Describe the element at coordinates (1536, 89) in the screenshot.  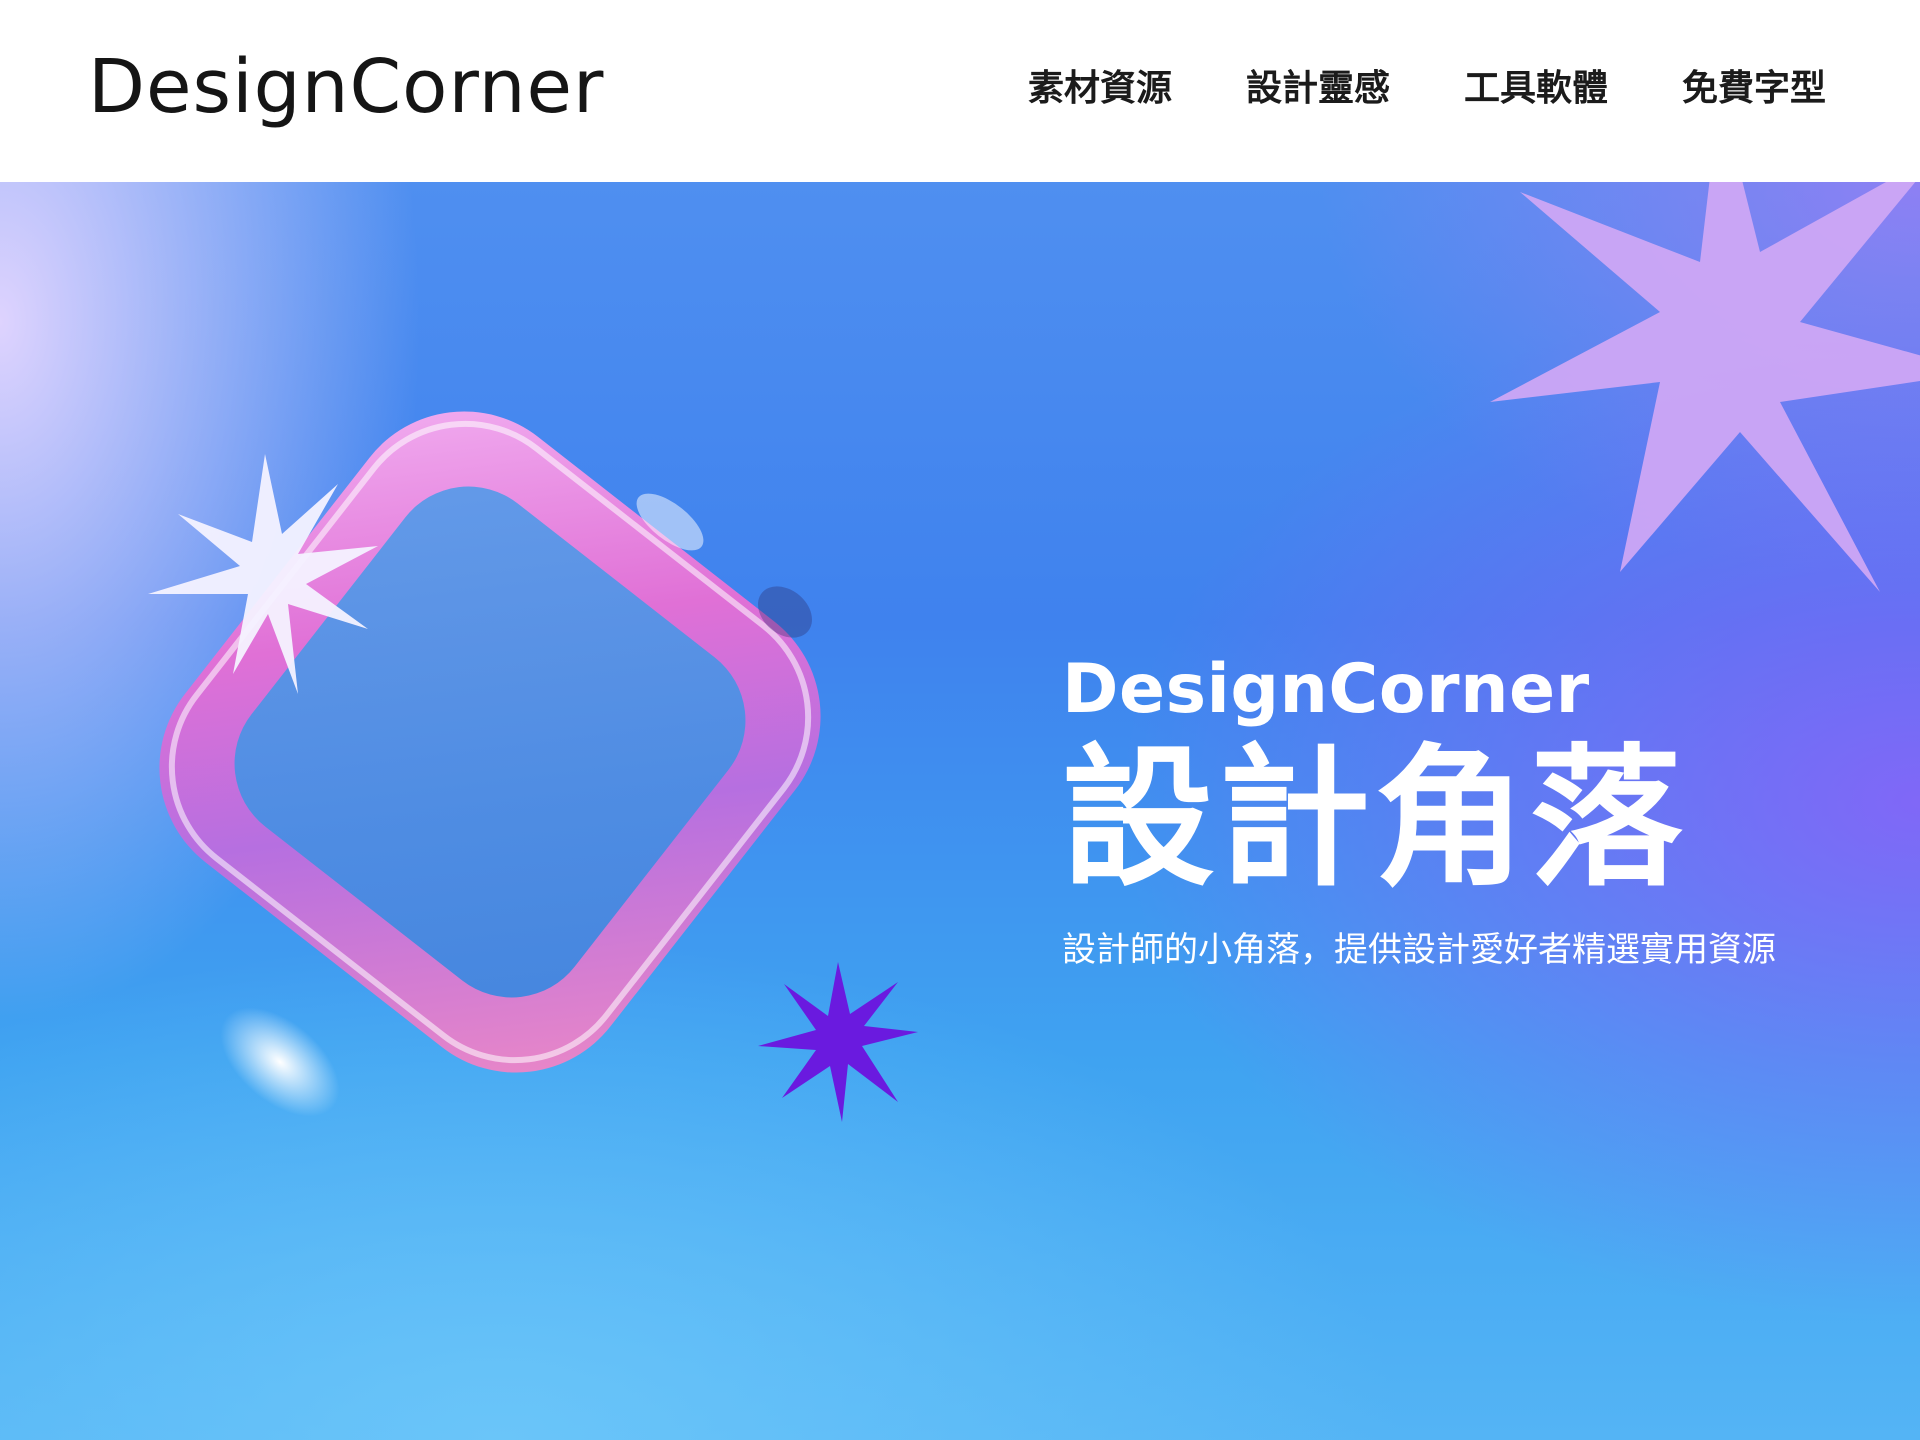
I see `nav-item-tools: 工具軟體` at that location.